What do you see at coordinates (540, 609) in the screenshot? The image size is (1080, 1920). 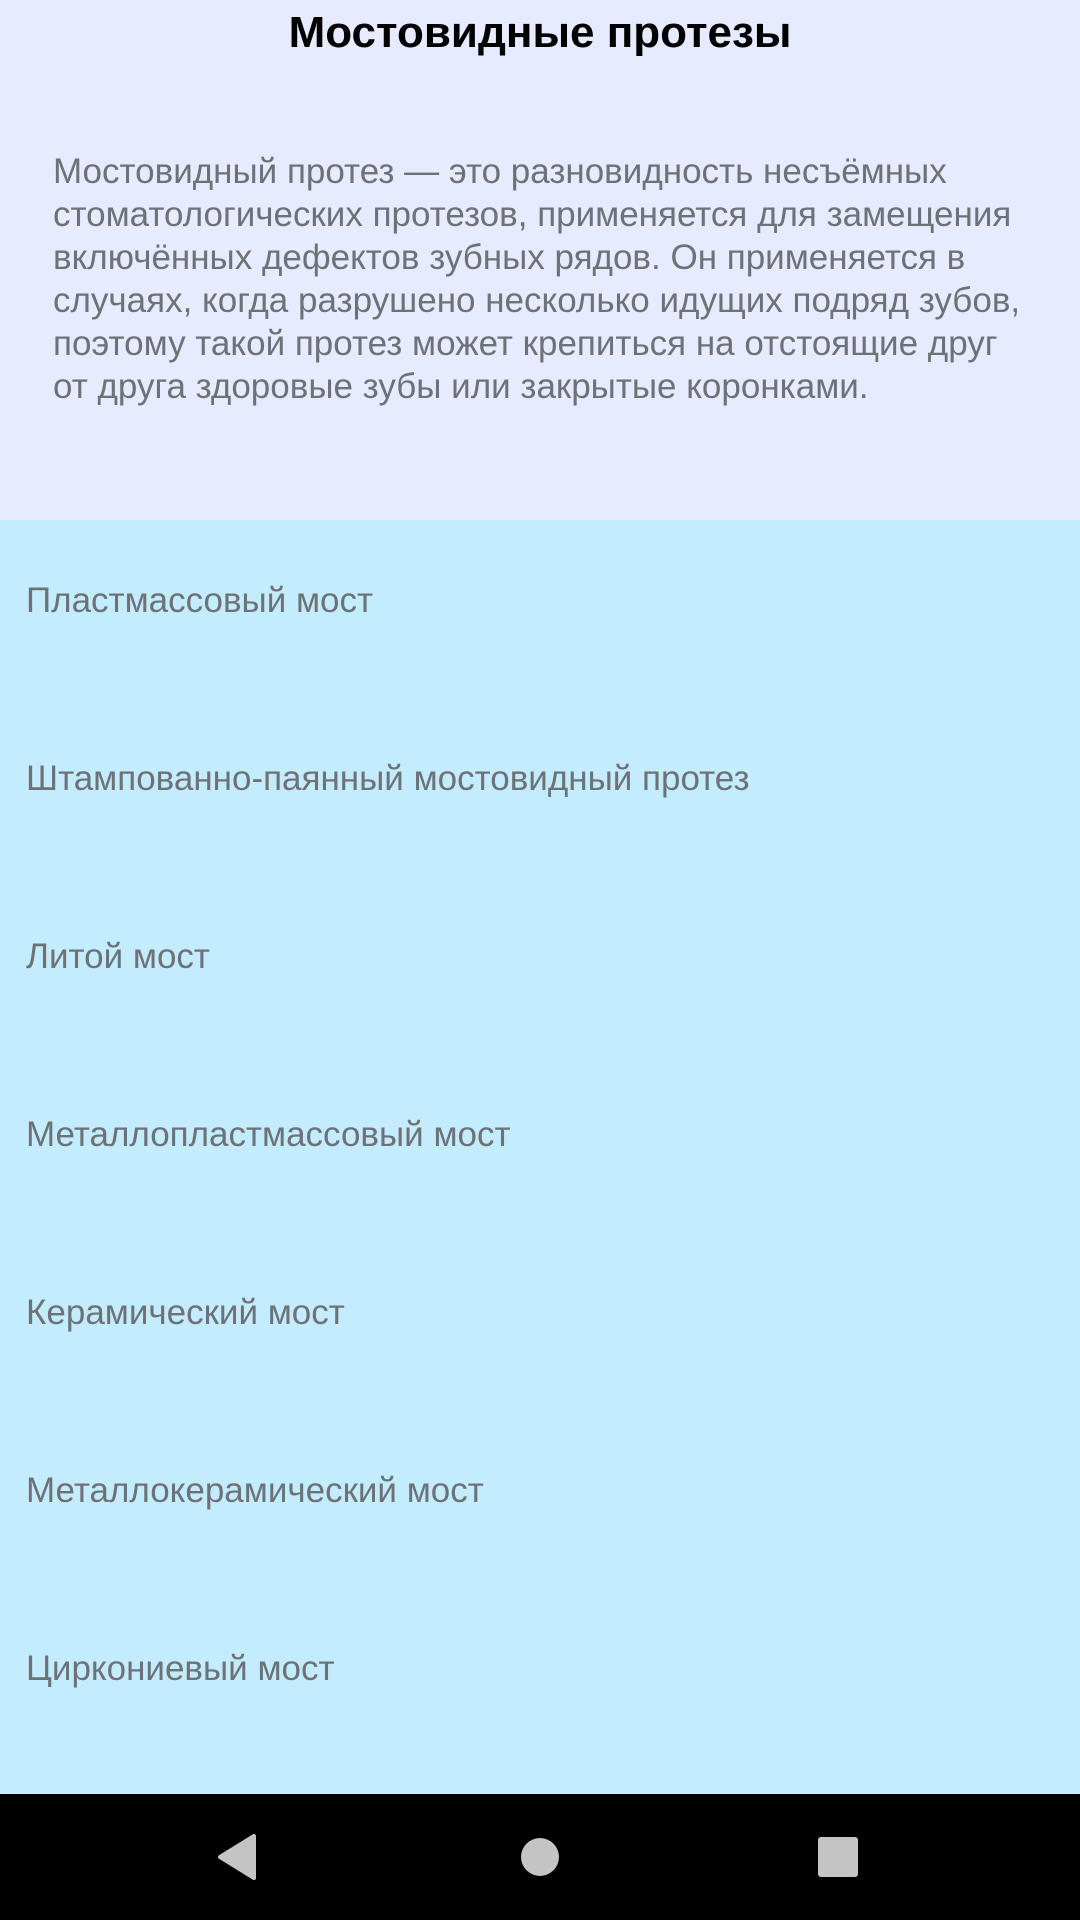 I see `list-item-plastic-bridge: Пластмассовый мост` at bounding box center [540, 609].